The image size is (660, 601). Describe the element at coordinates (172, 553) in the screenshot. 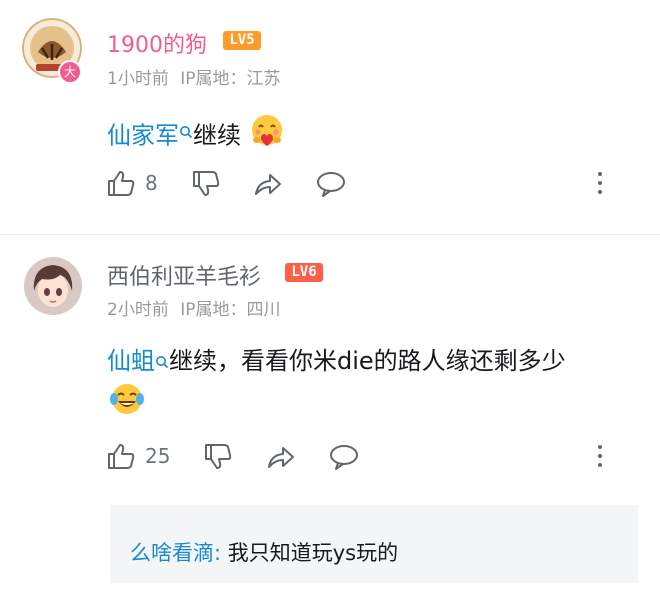

I see `reply-author: 么啥看滴` at that location.